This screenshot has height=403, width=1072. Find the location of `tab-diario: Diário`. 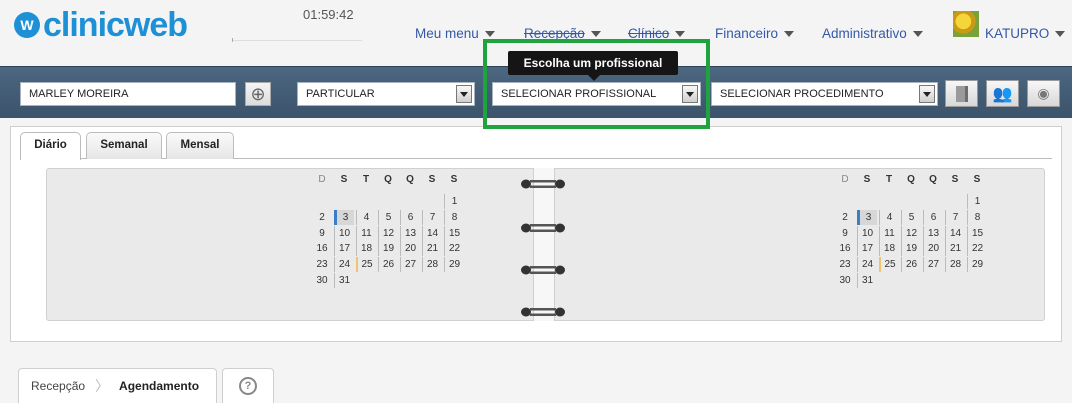

tab-diario: Diário is located at coordinates (50, 146).